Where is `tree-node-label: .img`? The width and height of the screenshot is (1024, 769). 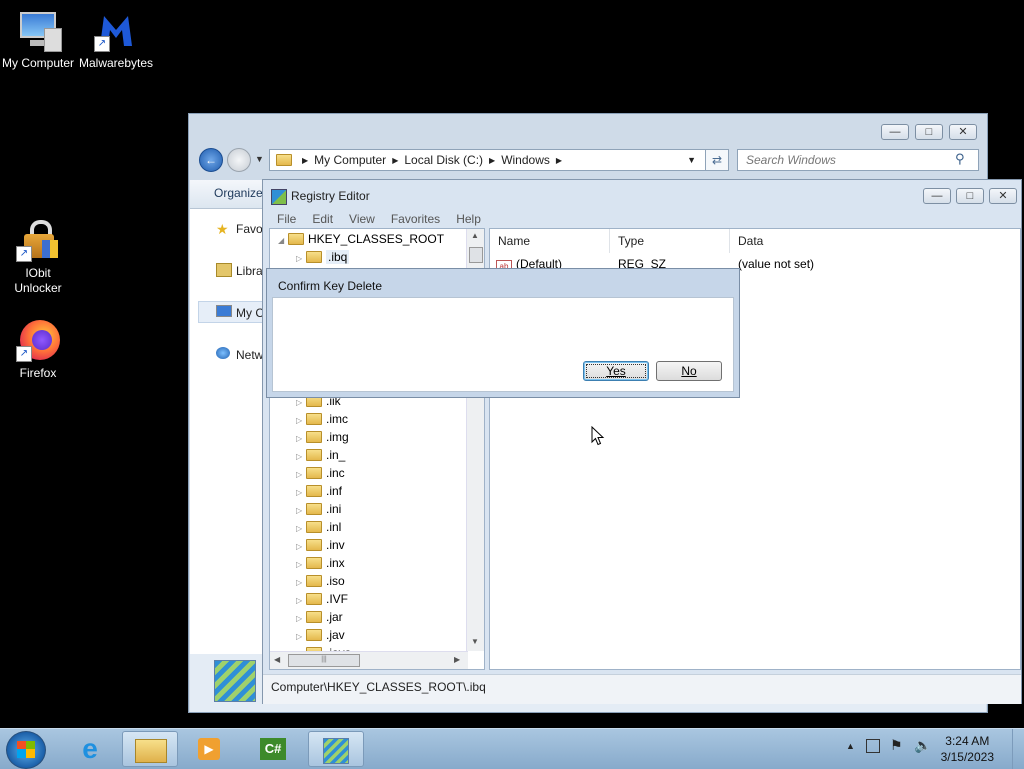
tree-node-label: .img is located at coordinates (337, 437).